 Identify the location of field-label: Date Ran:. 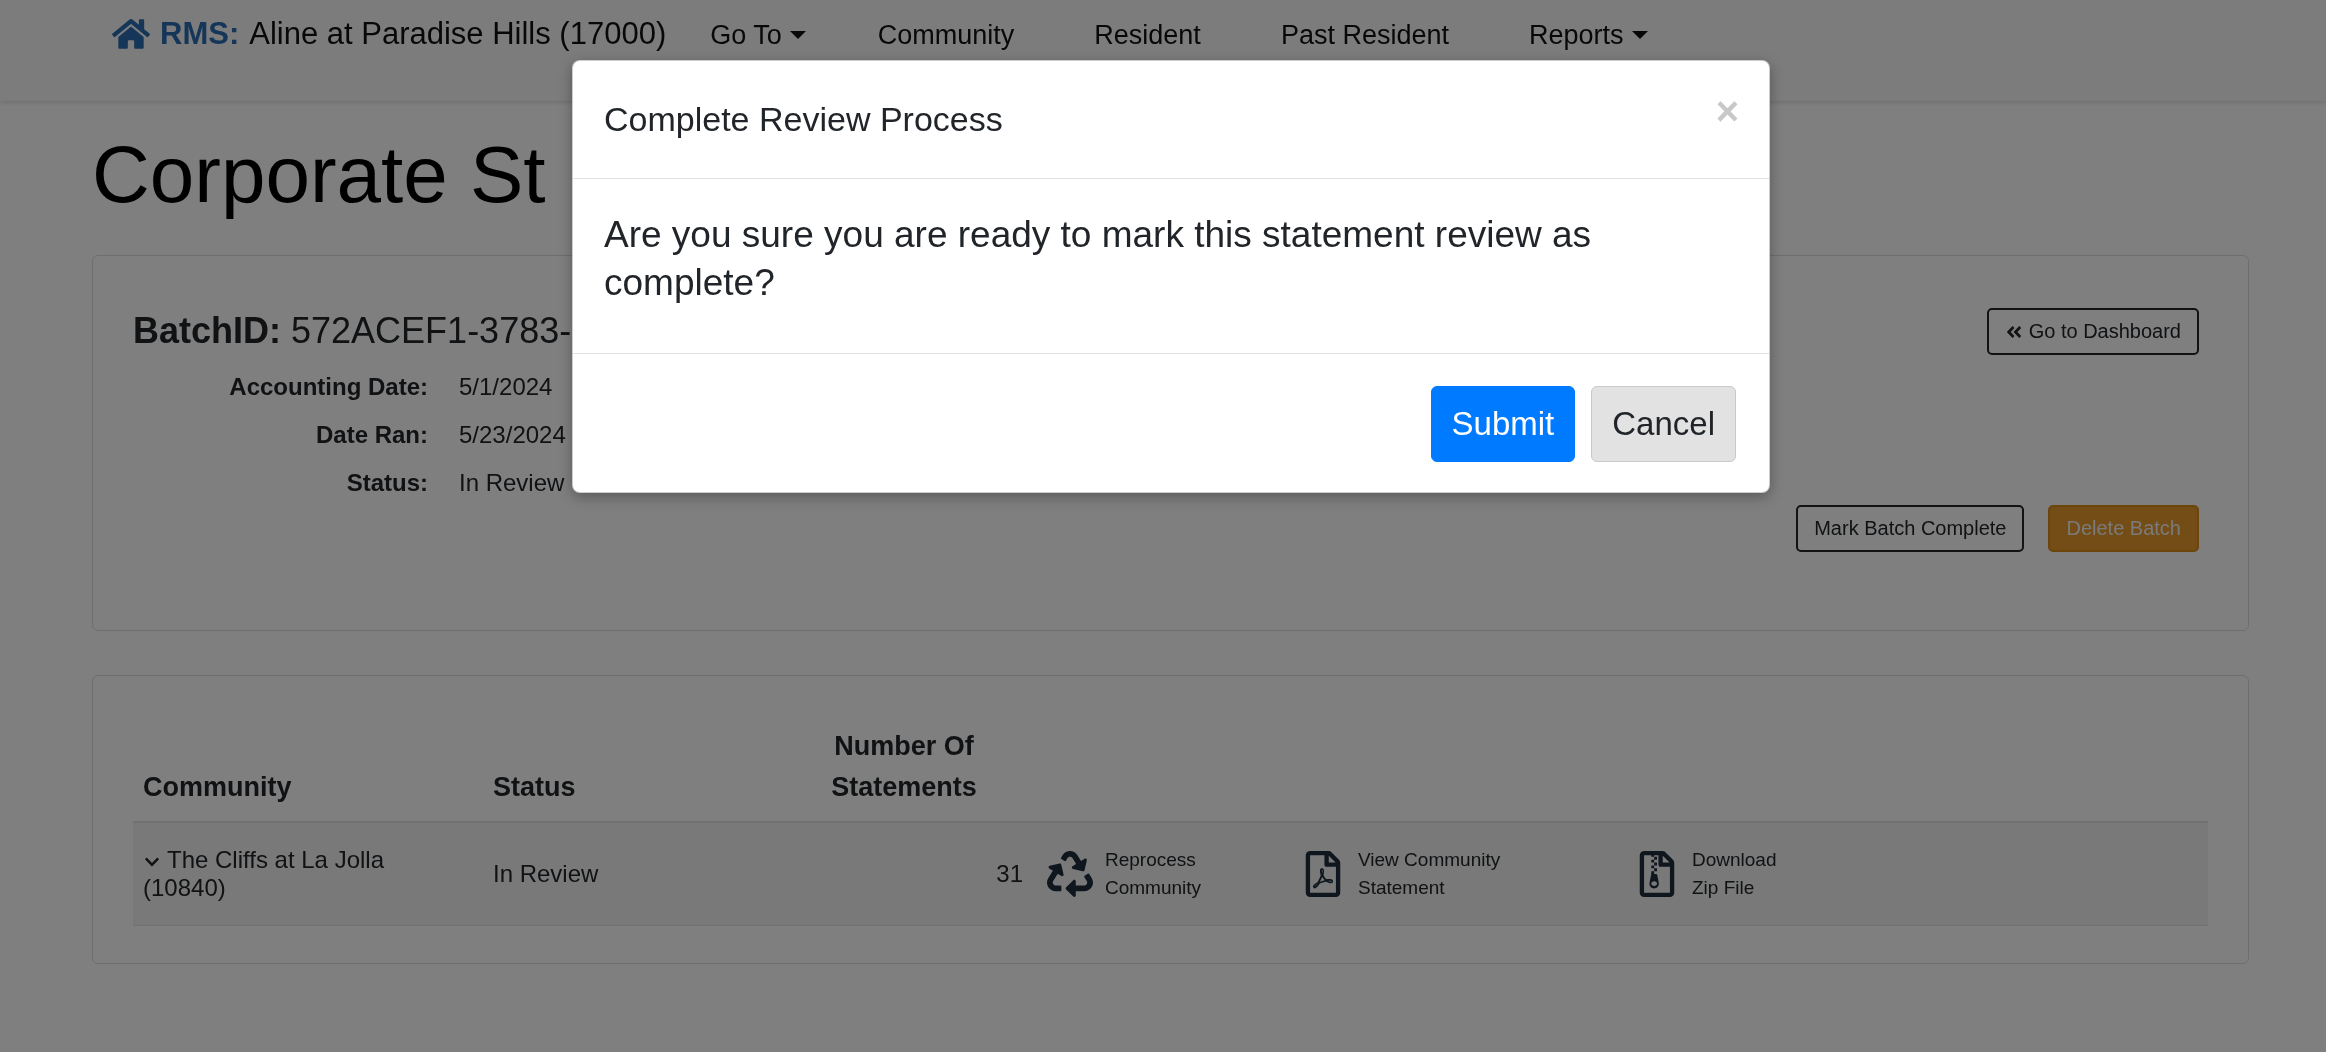
(371, 435).